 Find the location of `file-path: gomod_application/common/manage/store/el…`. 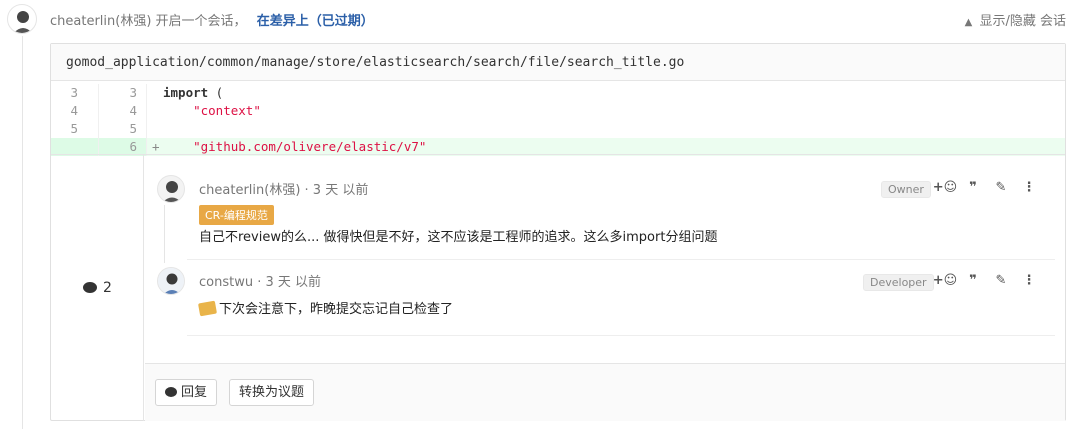

file-path: gomod_application/common/manage/store/el… is located at coordinates (558, 62).